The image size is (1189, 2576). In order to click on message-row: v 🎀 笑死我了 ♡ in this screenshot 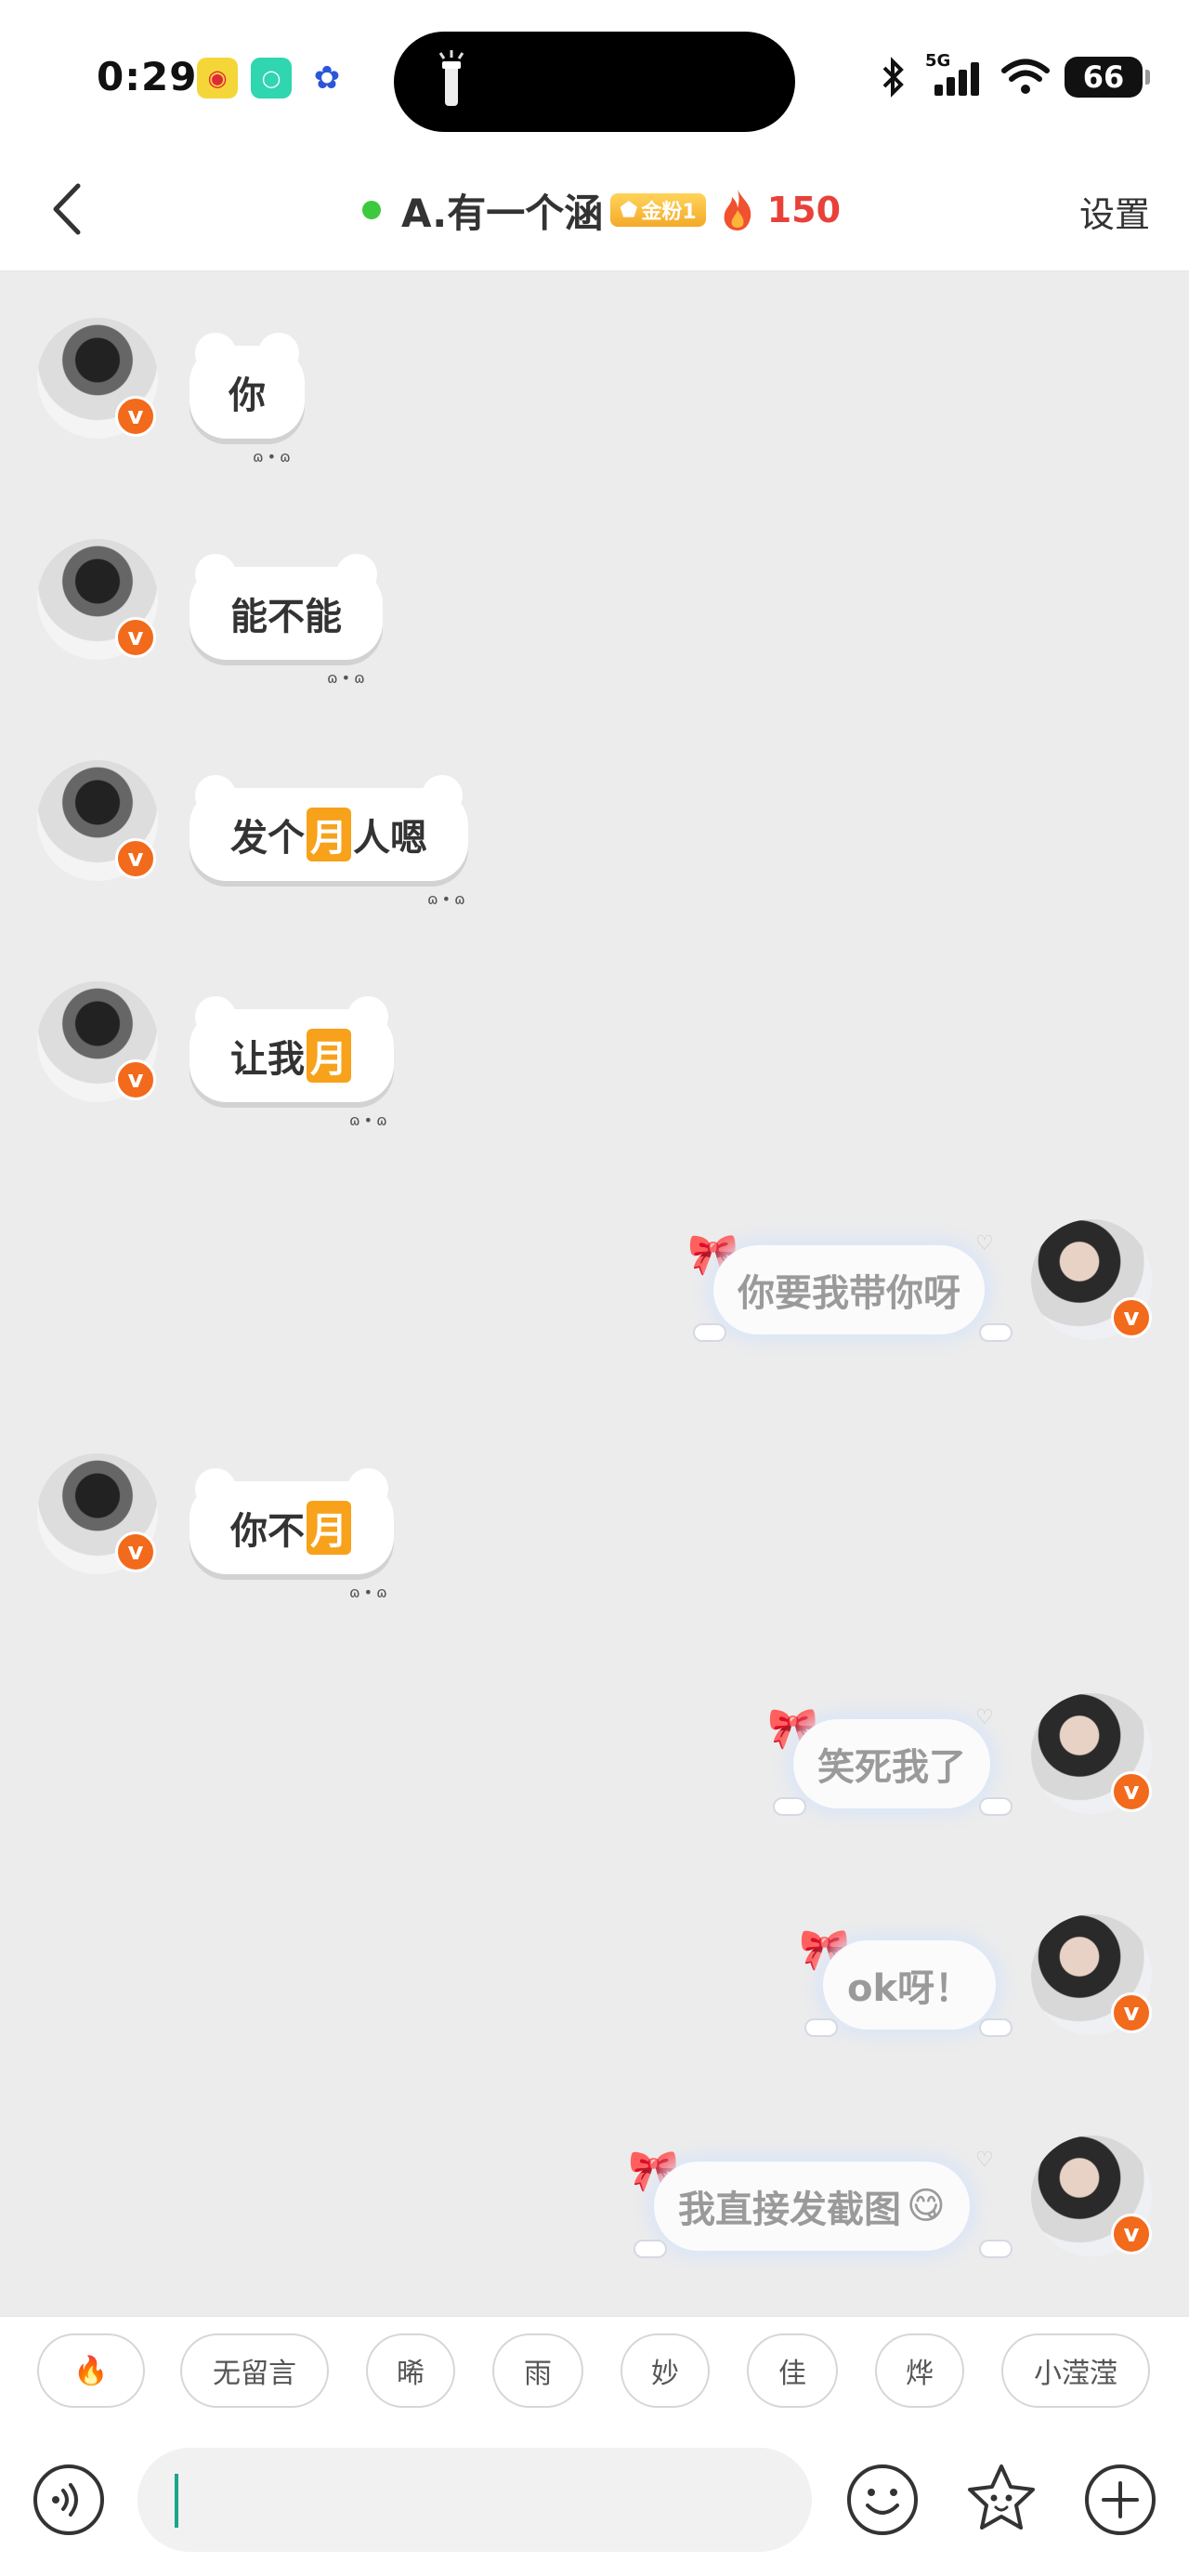, I will do `click(594, 1758)`.